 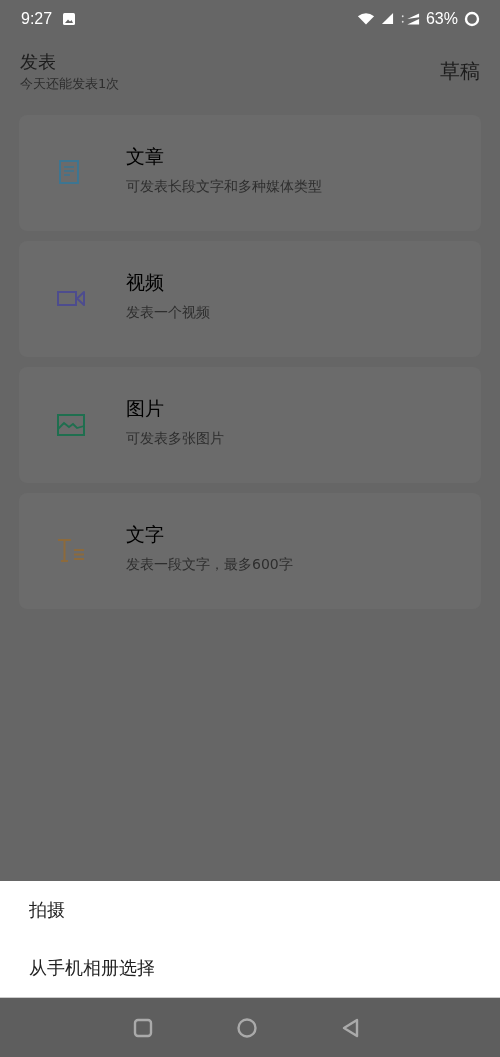 I want to click on card-description: 可发表长段文字和多种媒体类型, so click(x=224, y=187).